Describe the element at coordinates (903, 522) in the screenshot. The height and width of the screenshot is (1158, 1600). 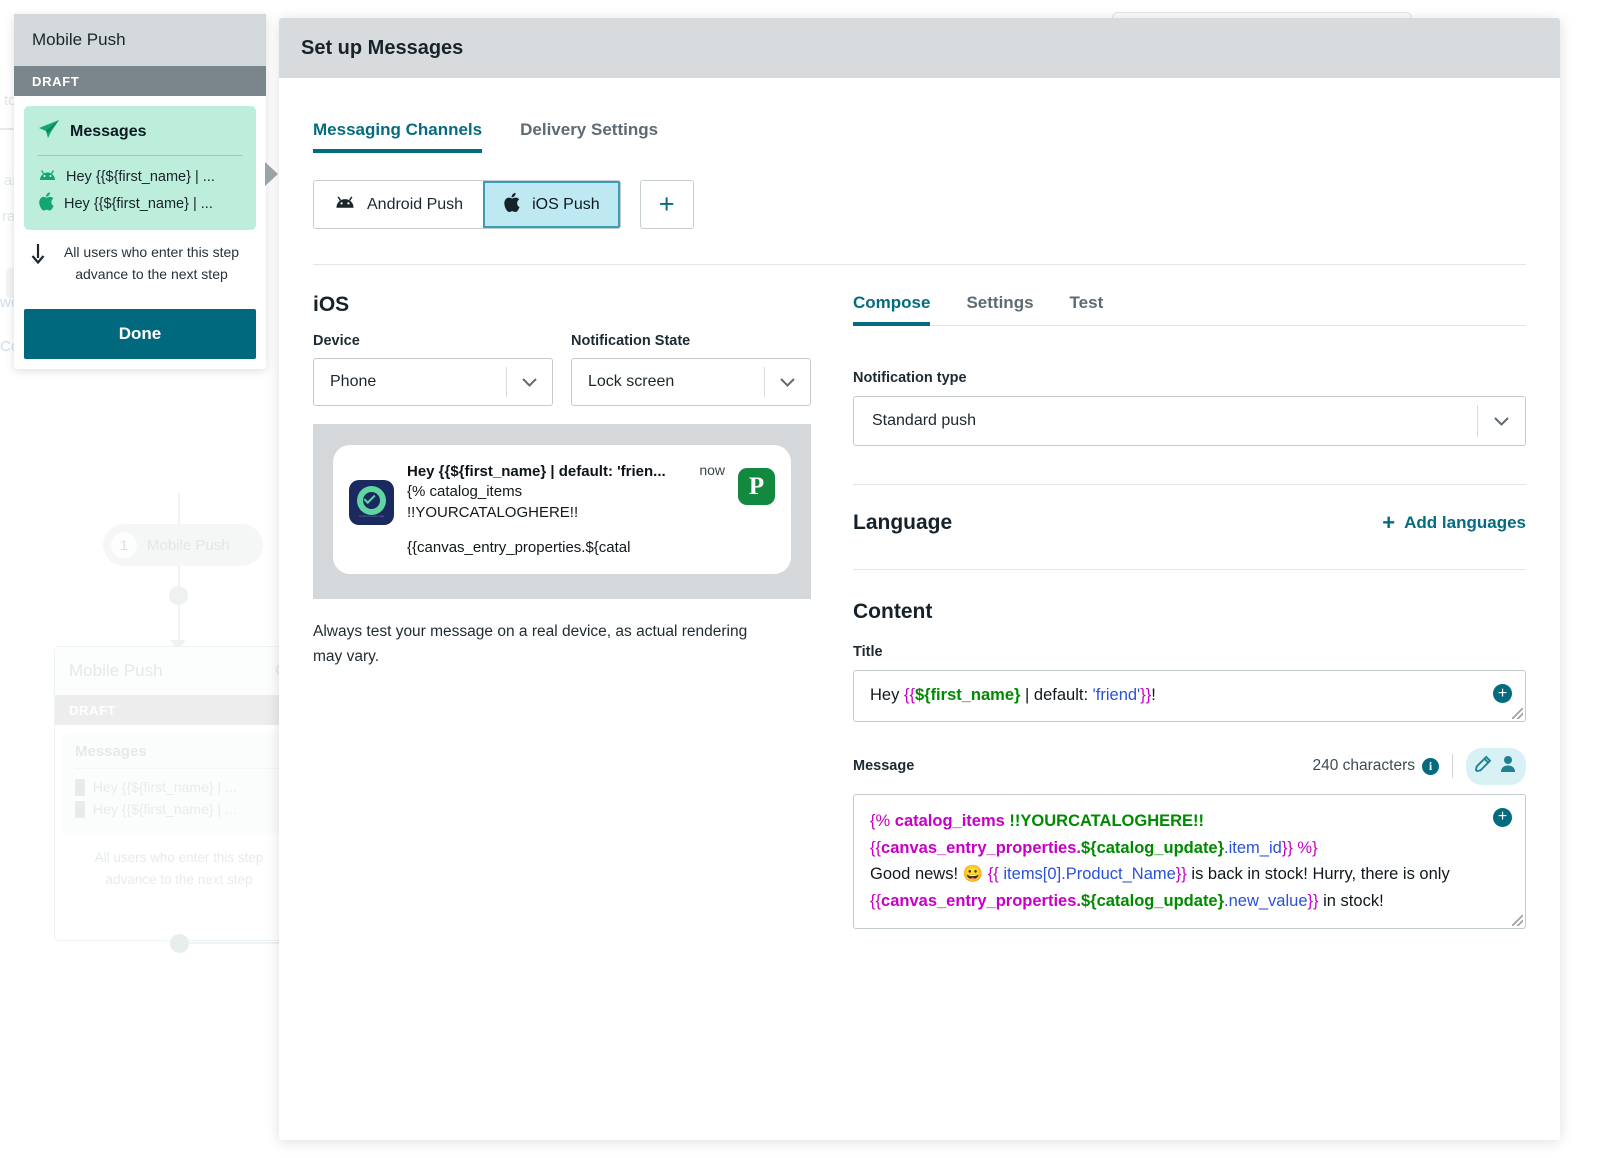
I see `language-heading: Language` at that location.